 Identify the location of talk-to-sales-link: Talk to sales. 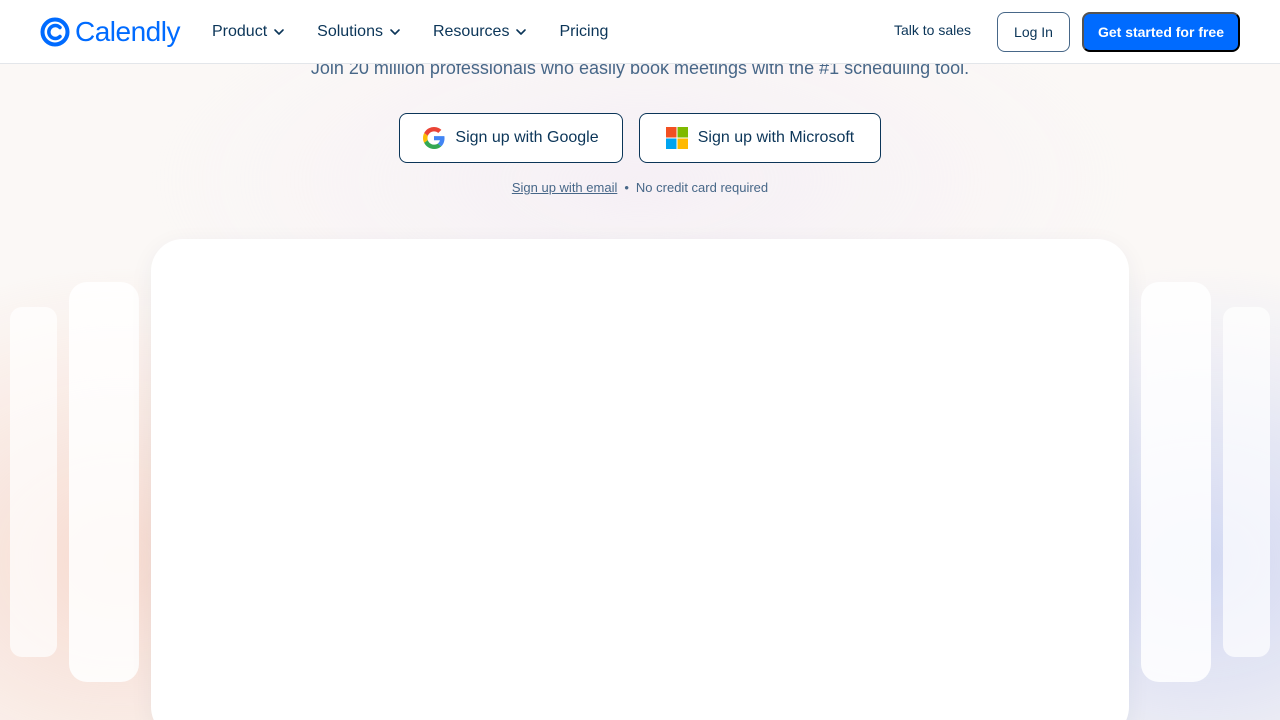
(932, 30).